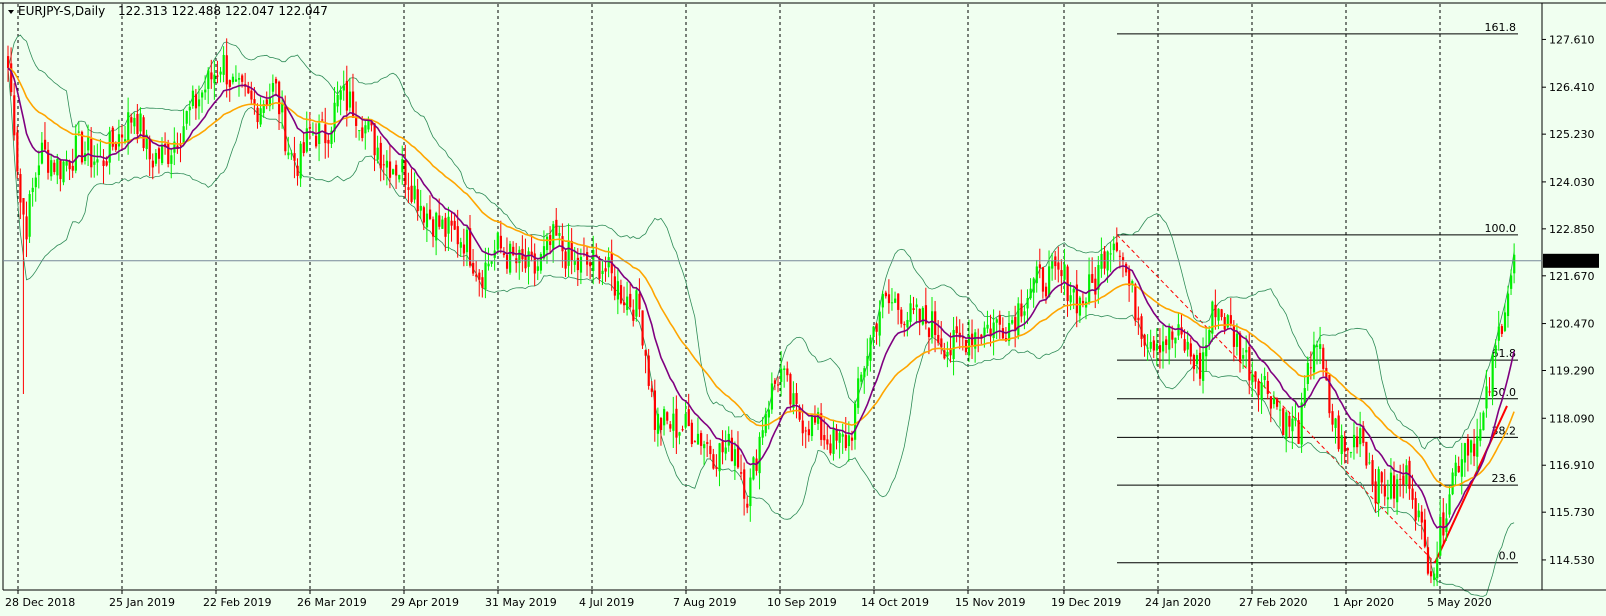  What do you see at coordinates (1504, 478) in the screenshot?
I see `fib-level-label: 23.6` at bounding box center [1504, 478].